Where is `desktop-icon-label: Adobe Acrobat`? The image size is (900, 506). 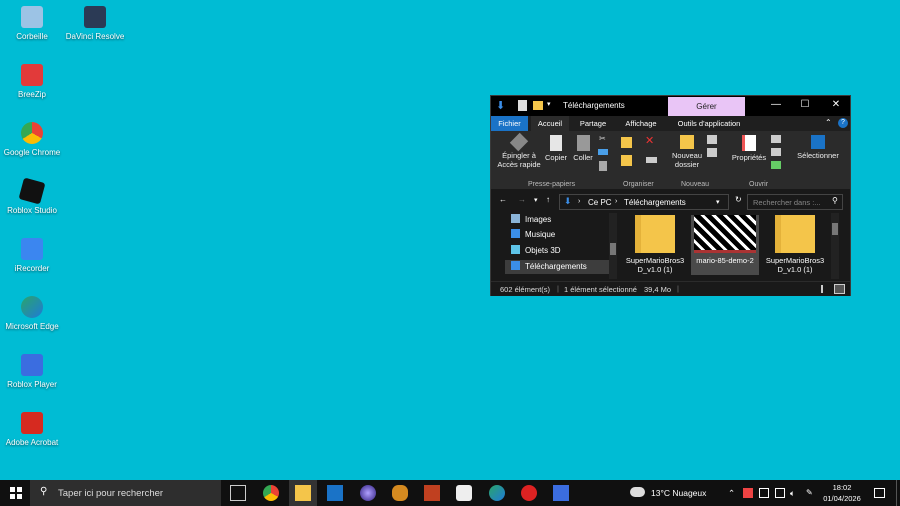
desktop-icon-label: Adobe Acrobat is located at coordinates (32, 442).